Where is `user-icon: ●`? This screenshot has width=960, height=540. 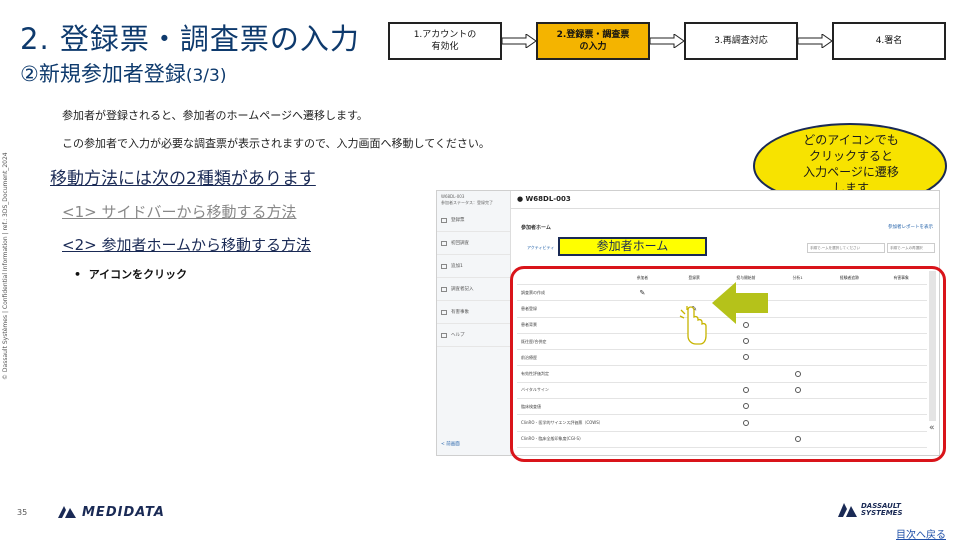 user-icon: ● is located at coordinates (520, 199).